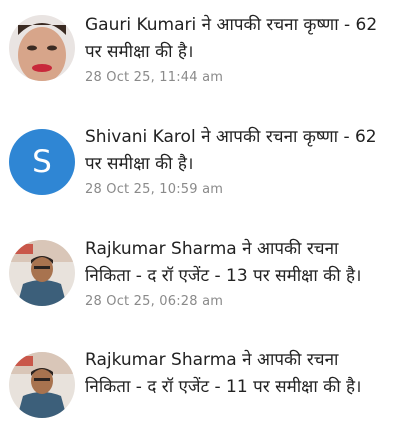 The width and height of the screenshot is (400, 448). I want to click on timestamp: 28 Oct 25, 11:44 am, so click(154, 77).